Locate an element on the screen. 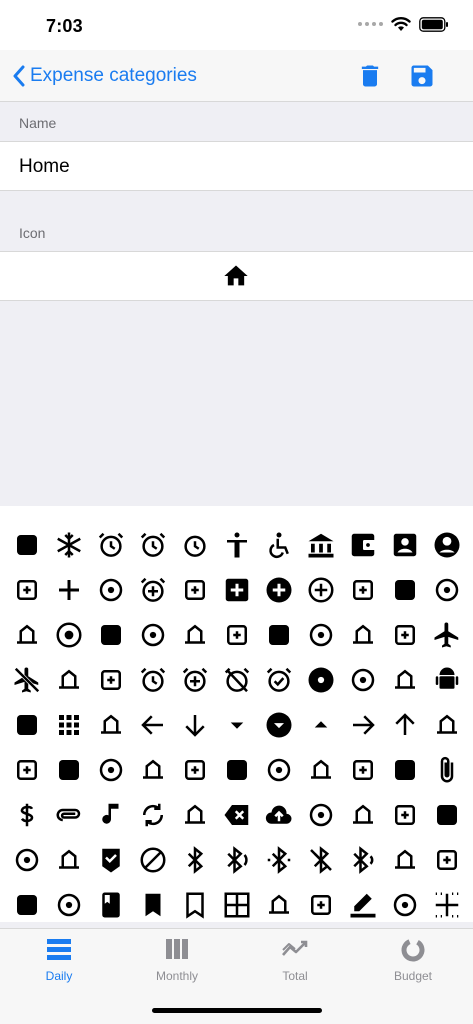  add-alarm-icon is located at coordinates (153, 589).